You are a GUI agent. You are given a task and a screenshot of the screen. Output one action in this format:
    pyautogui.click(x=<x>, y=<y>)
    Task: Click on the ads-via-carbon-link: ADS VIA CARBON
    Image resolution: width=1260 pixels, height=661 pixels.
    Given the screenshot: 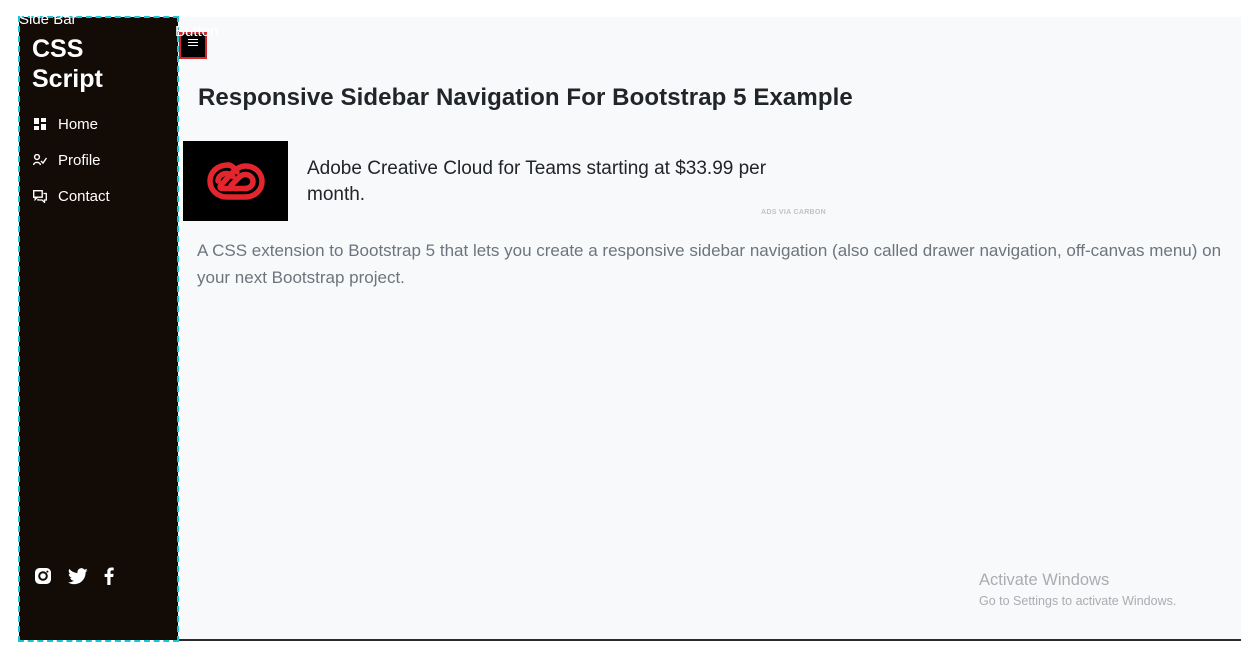 What is the action you would take?
    pyautogui.click(x=793, y=212)
    